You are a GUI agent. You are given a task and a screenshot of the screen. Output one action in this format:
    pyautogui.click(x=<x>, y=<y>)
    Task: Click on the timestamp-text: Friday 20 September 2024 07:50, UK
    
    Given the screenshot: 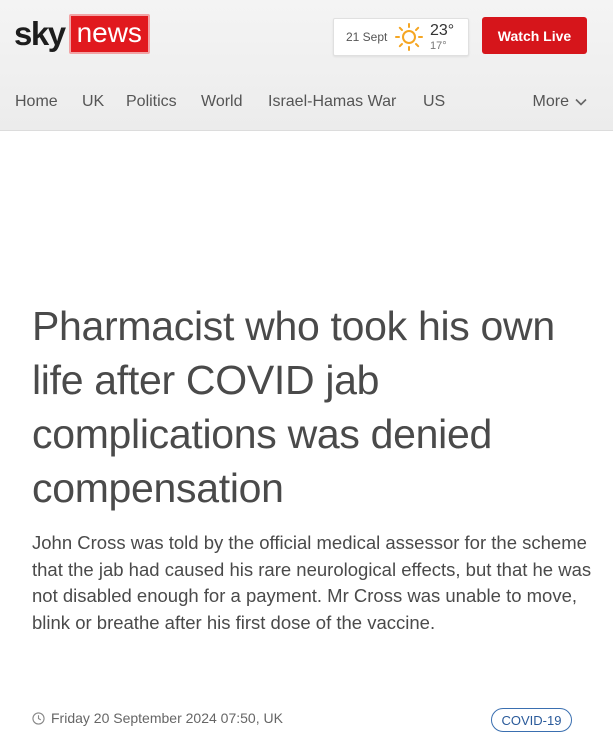 What is the action you would take?
    pyautogui.click(x=167, y=718)
    